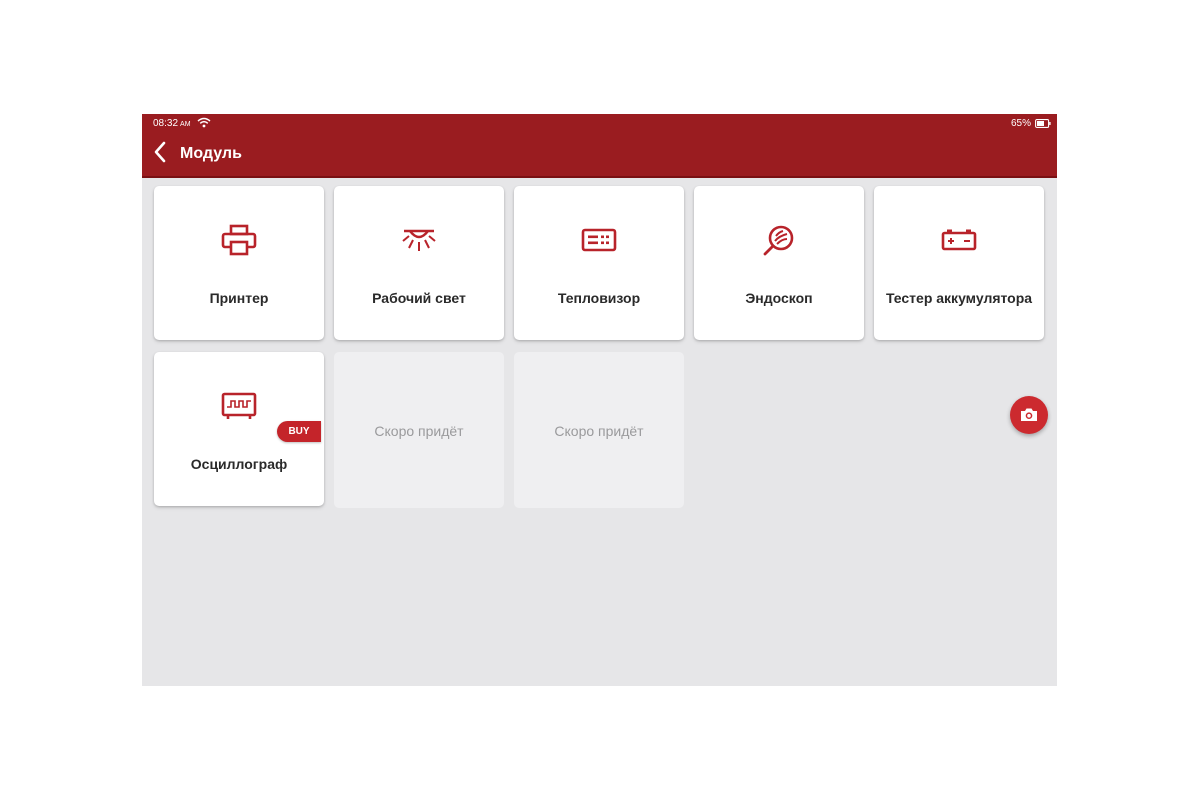  I want to click on camera-icon, so click(1029, 414).